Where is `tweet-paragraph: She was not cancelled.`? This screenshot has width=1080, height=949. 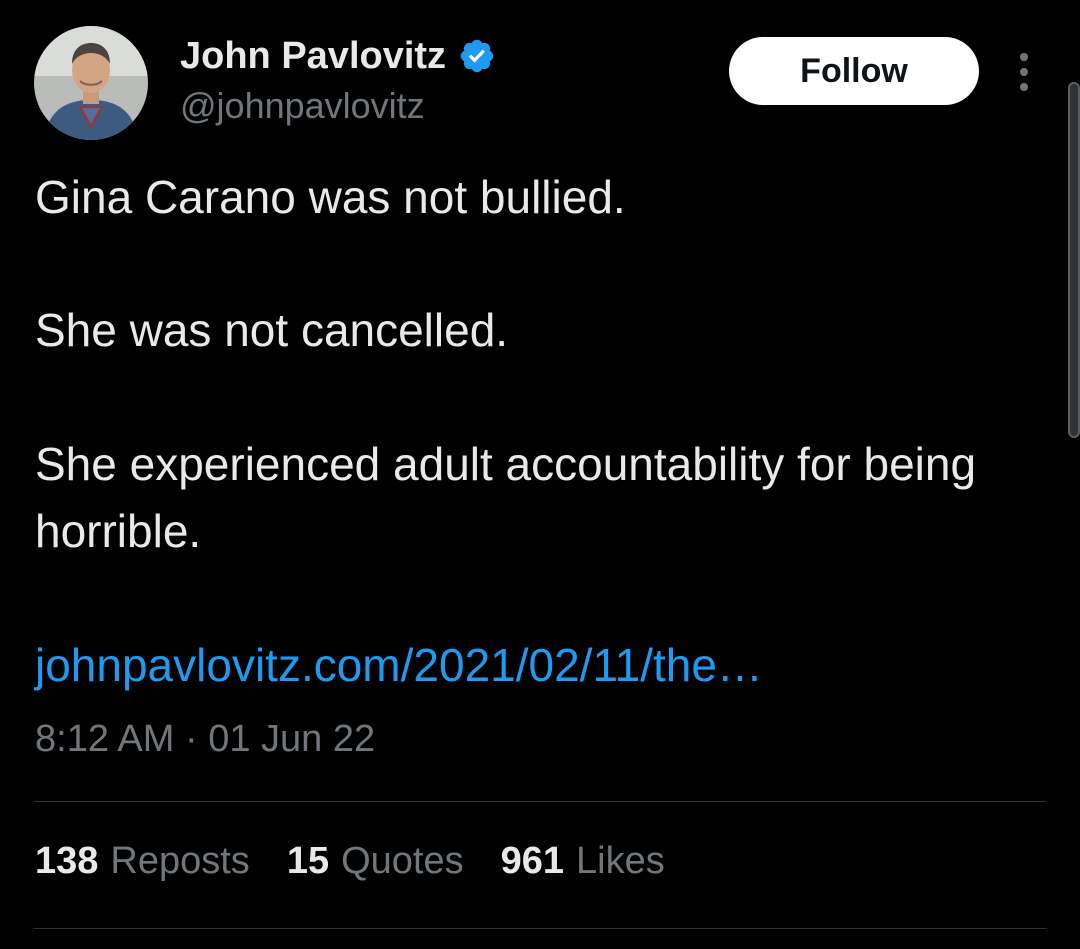
tweet-paragraph: She was not cancelled. is located at coordinates (272, 330).